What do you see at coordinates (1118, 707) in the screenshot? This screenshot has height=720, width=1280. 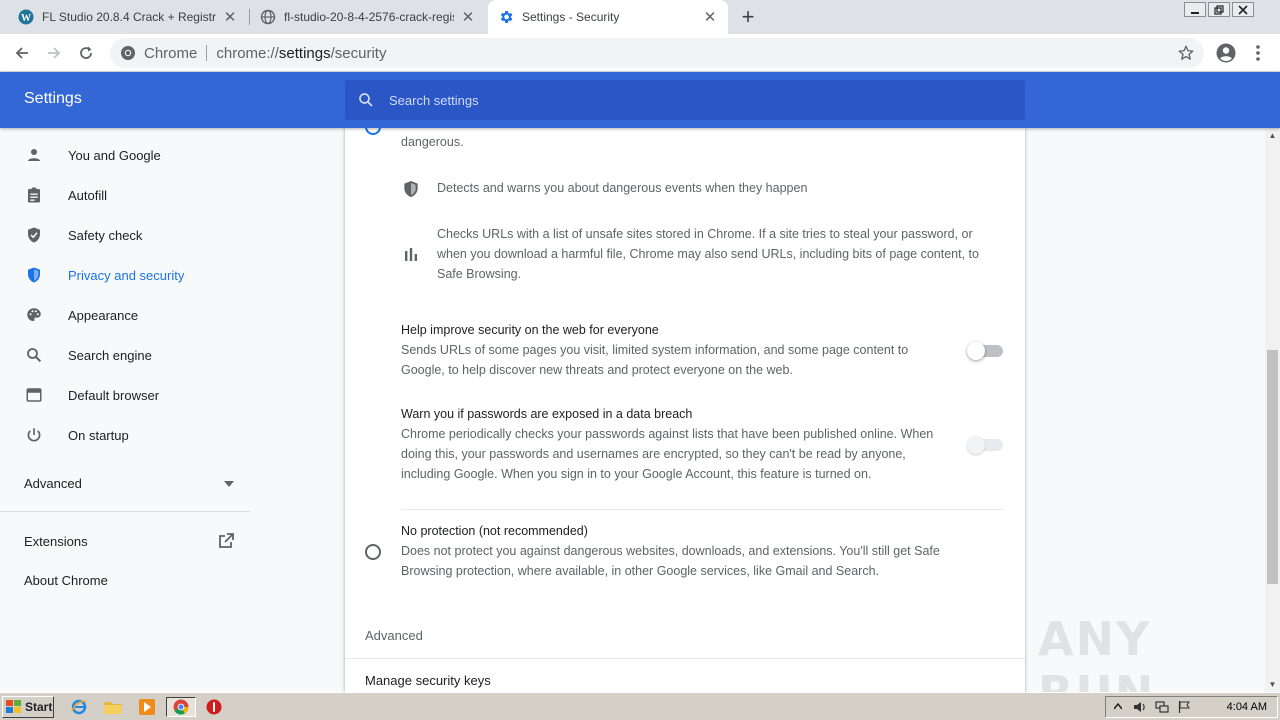 I see `tray-expand-icon` at bounding box center [1118, 707].